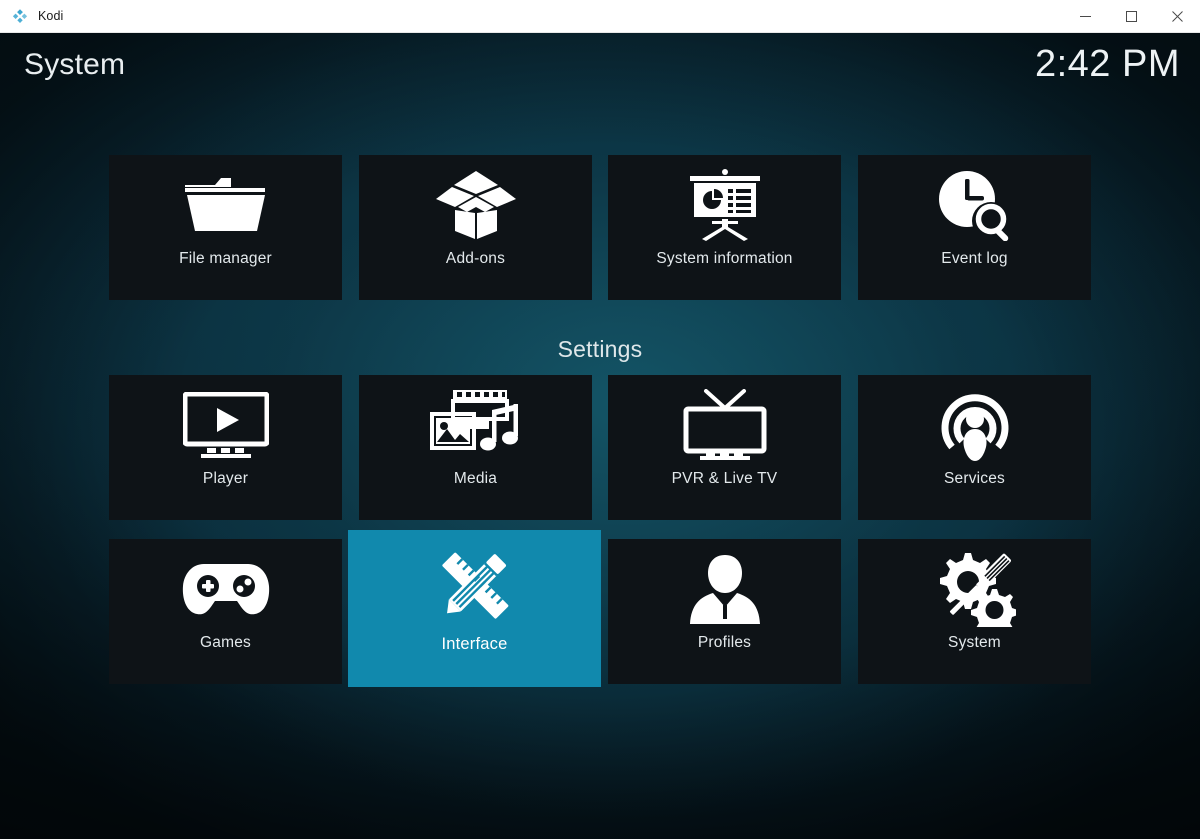 This screenshot has height=839, width=1200. I want to click on tv-antenna-icon, so click(724, 425).